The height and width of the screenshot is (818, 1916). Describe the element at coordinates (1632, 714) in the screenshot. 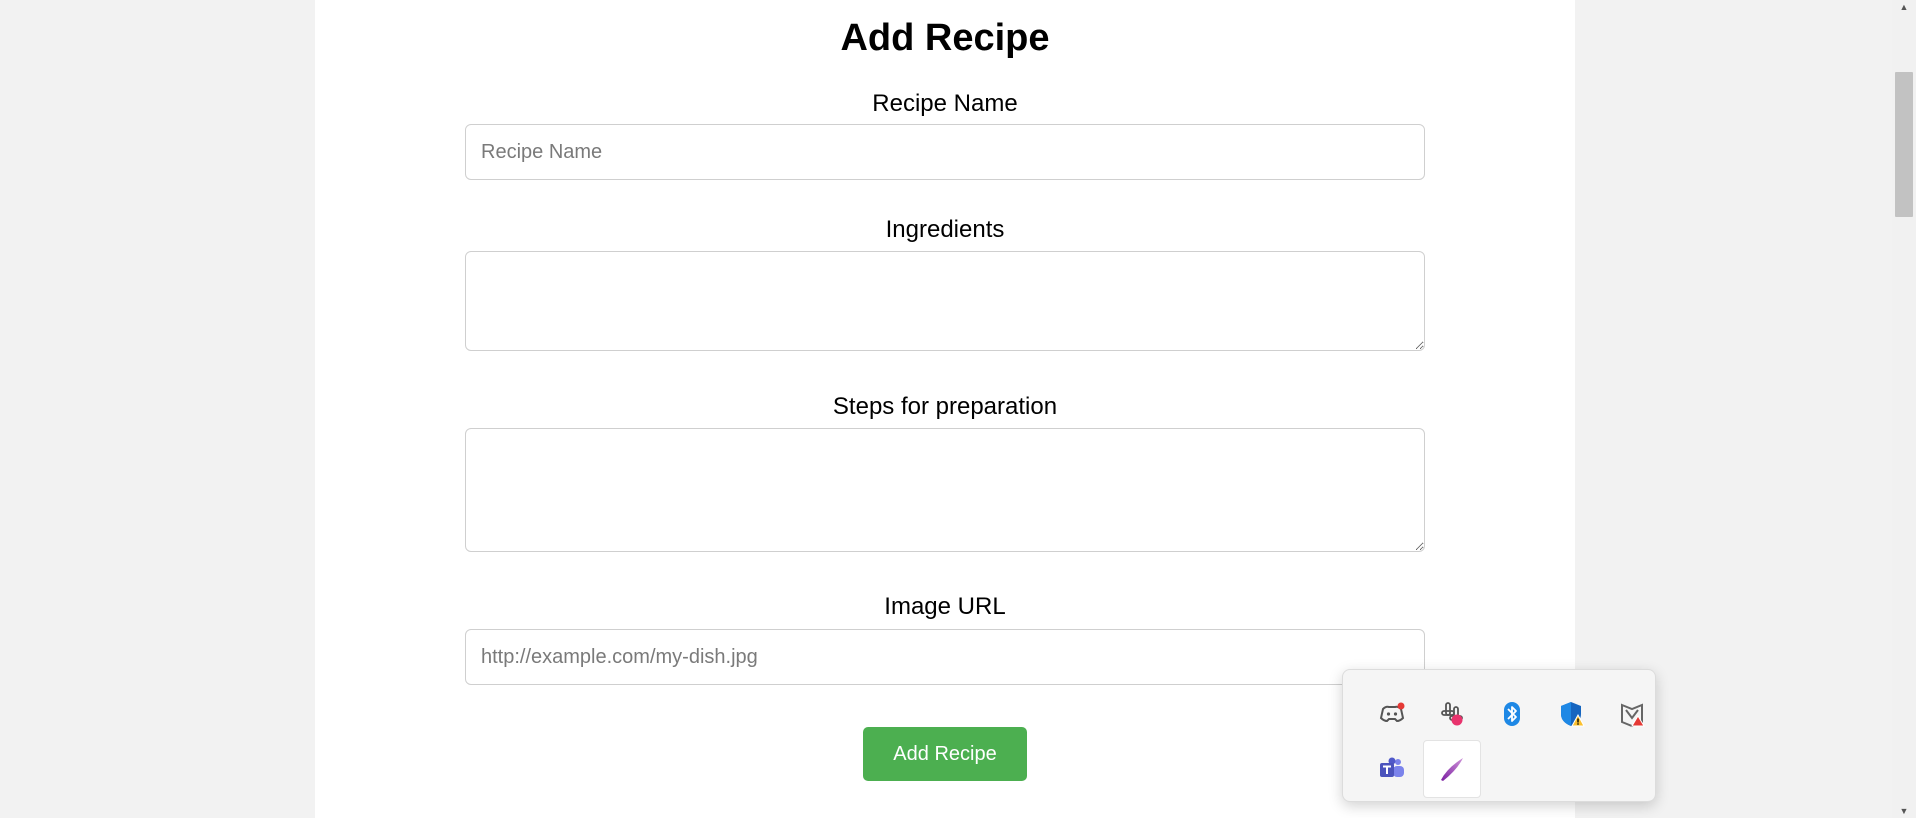

I see `mcafee-icon` at that location.